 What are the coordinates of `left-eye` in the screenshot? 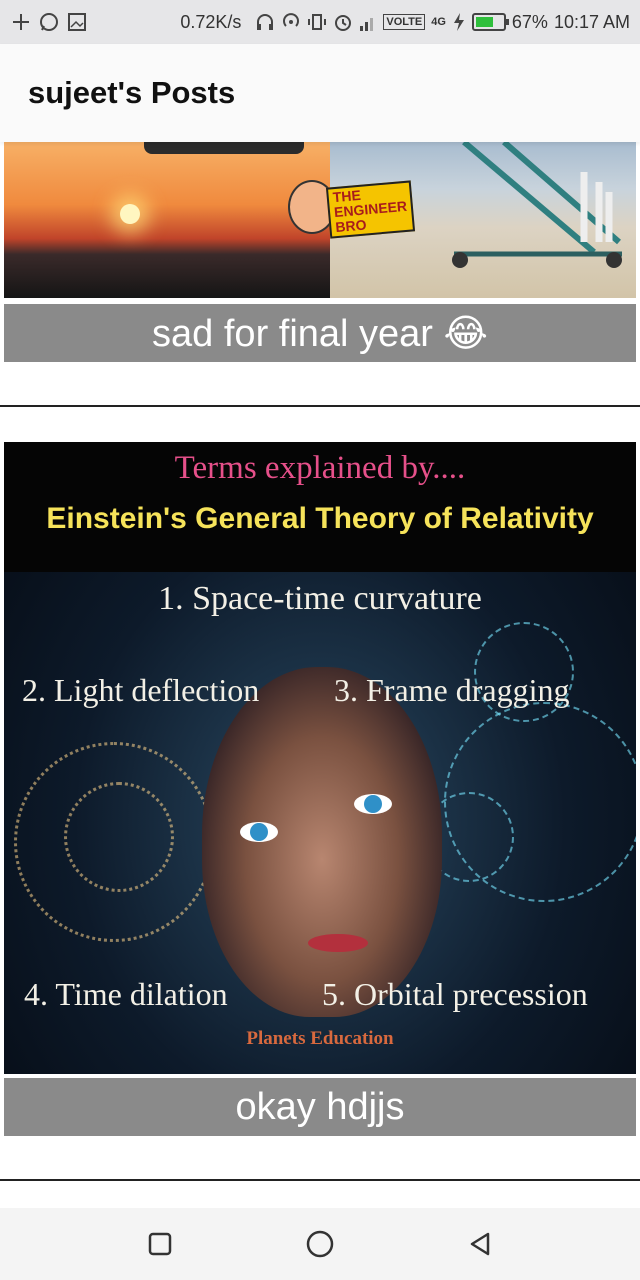 It's located at (259, 832).